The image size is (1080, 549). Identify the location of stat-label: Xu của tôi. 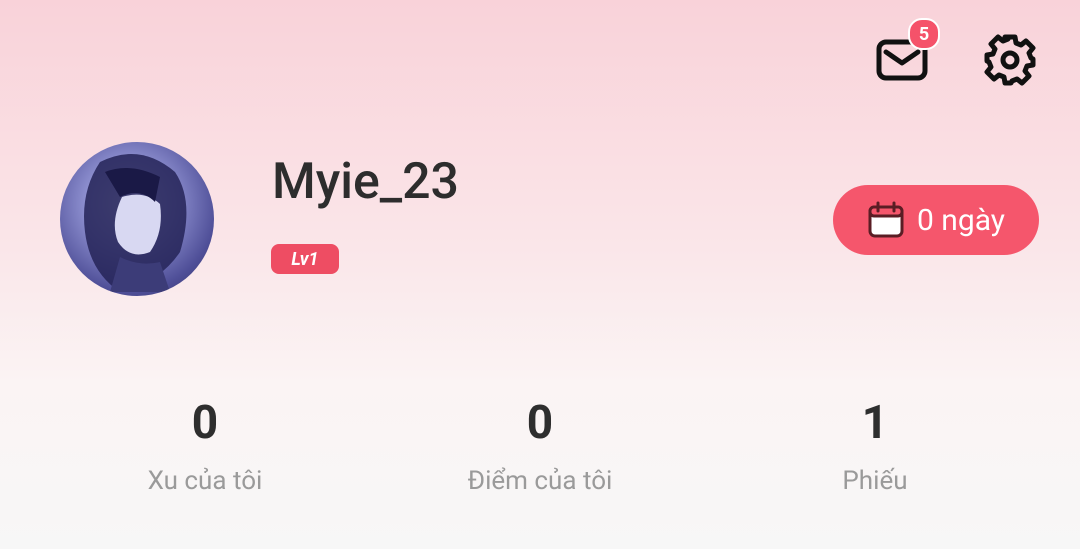
(205, 481).